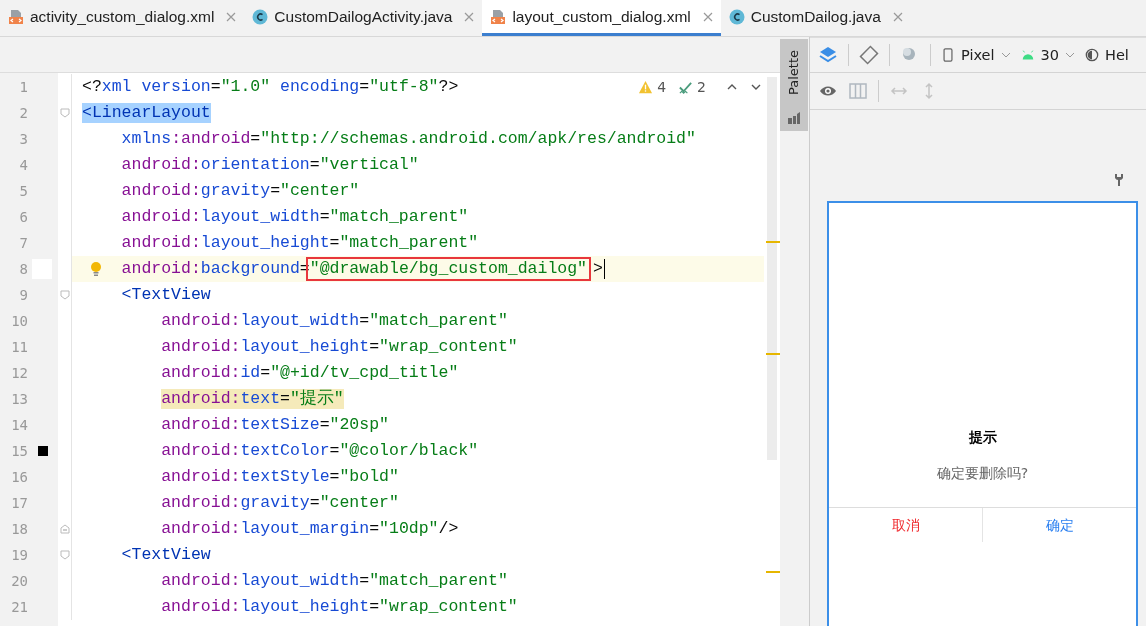 Image resolution: width=1146 pixels, height=626 pixels. I want to click on code-line: android:layout_margin="10dp"/>, so click(309, 529).